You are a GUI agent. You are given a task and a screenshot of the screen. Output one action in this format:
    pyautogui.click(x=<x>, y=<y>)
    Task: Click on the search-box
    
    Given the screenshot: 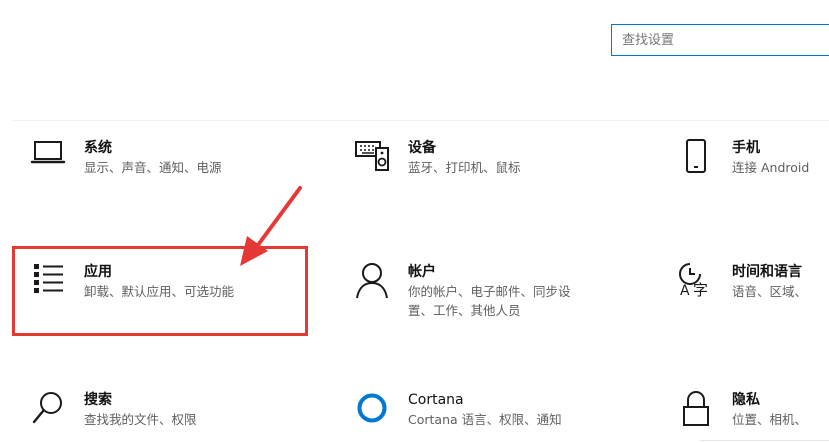 What is the action you would take?
    pyautogui.click(x=720, y=40)
    